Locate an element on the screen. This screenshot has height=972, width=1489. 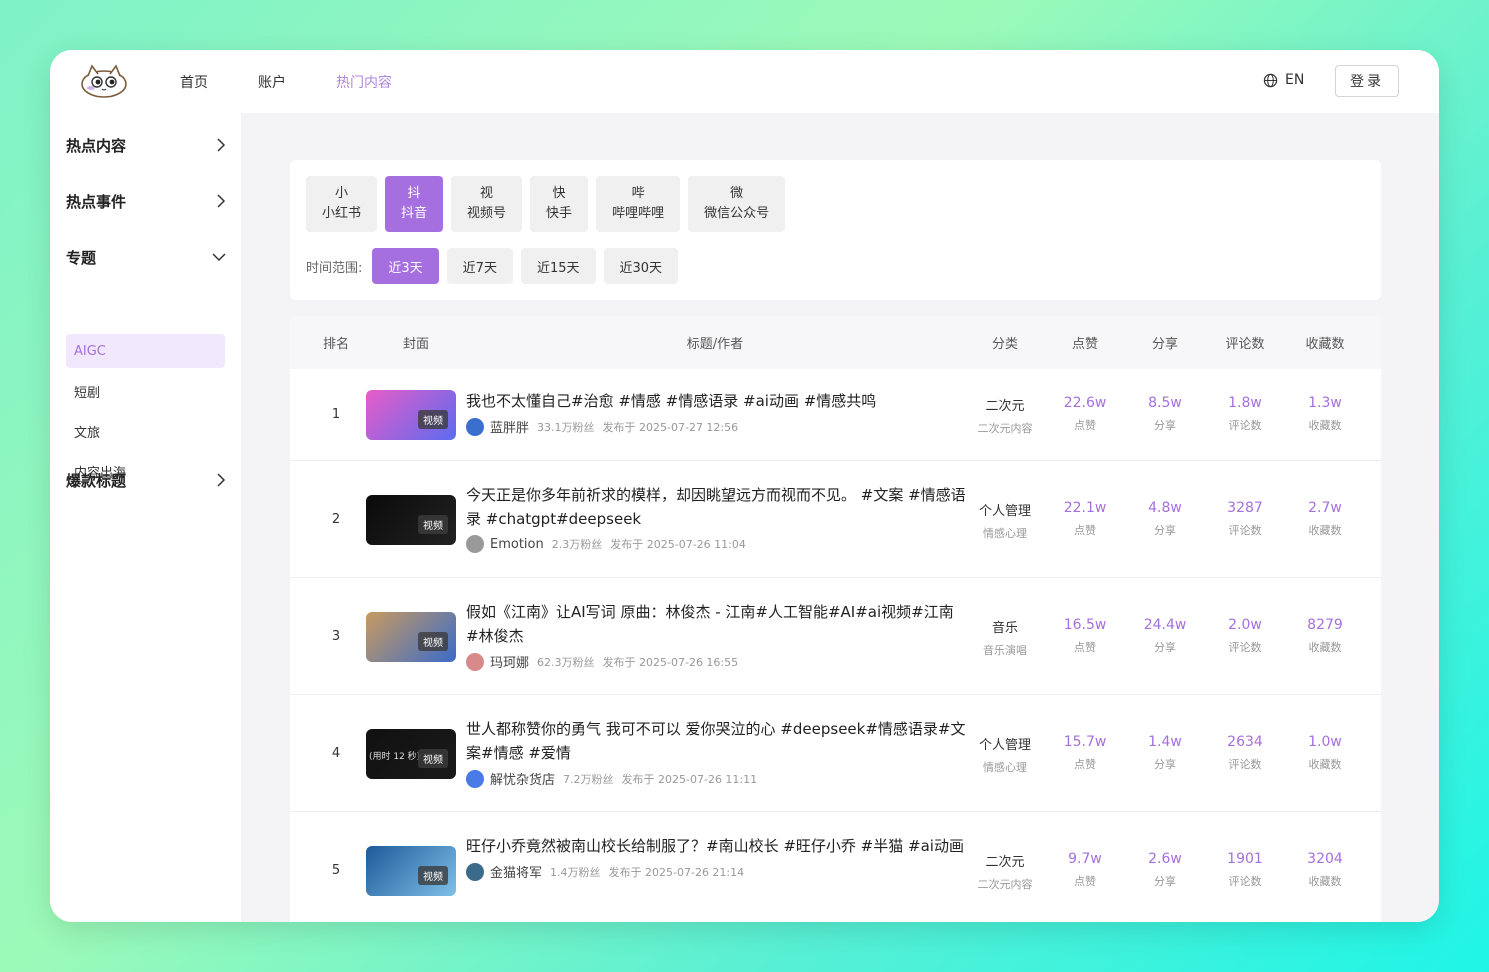
time-7-days-button: 近7天 is located at coordinates (479, 266).